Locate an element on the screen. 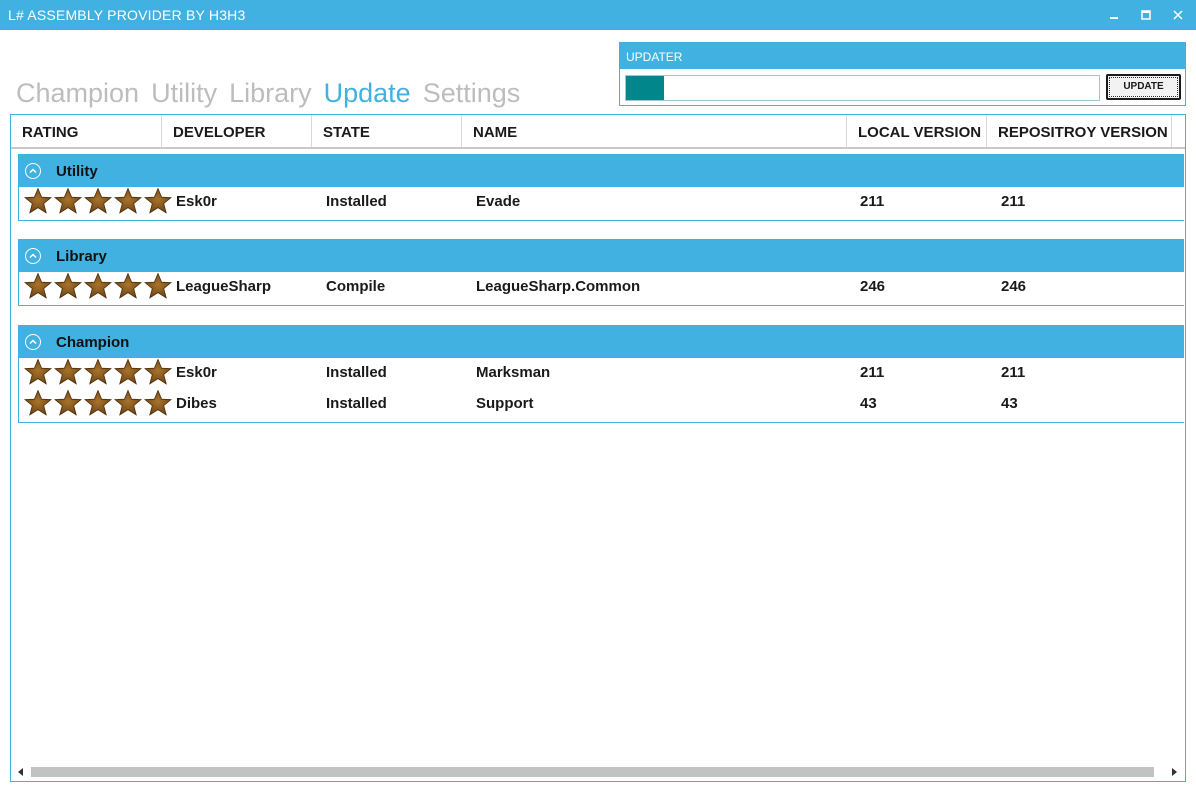  table-row: Esk0r Installed Evade 211 211 is located at coordinates (601, 202).